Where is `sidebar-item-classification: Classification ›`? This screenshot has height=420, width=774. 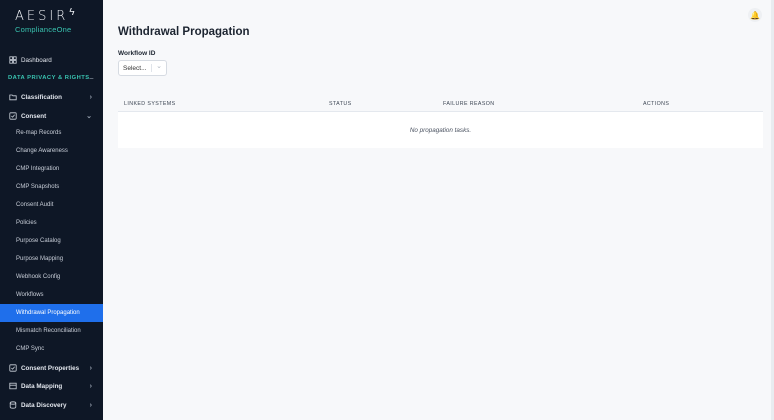
sidebar-item-classification: Classification › is located at coordinates (51, 97).